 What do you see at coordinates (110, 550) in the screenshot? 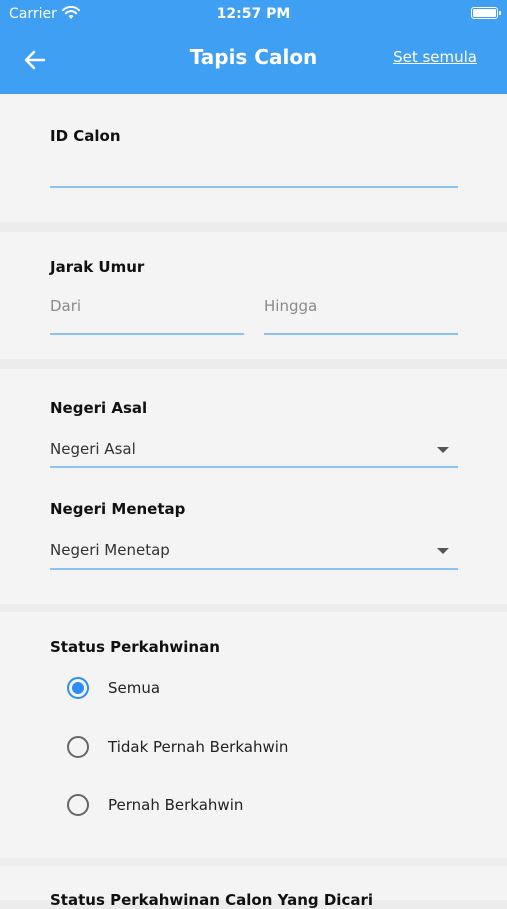
I see `resident-state-dropdown: Negeri Menetap` at bounding box center [110, 550].